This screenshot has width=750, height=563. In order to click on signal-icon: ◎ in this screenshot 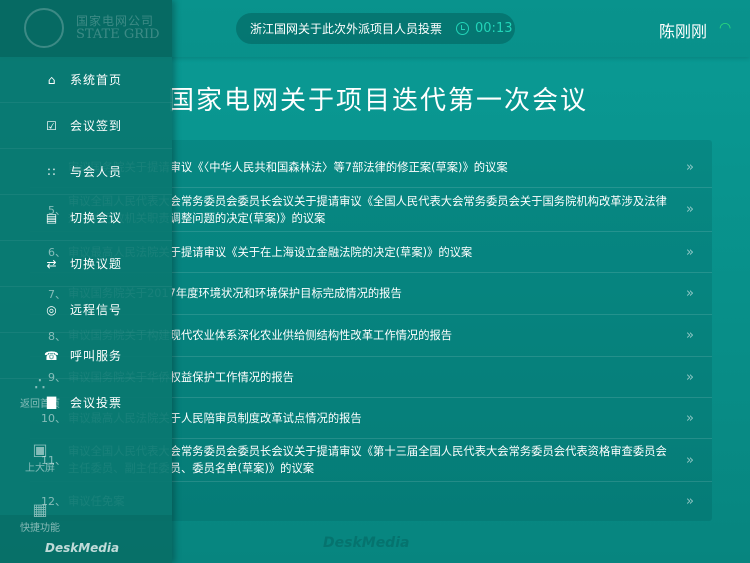, I will do `click(52, 309)`.